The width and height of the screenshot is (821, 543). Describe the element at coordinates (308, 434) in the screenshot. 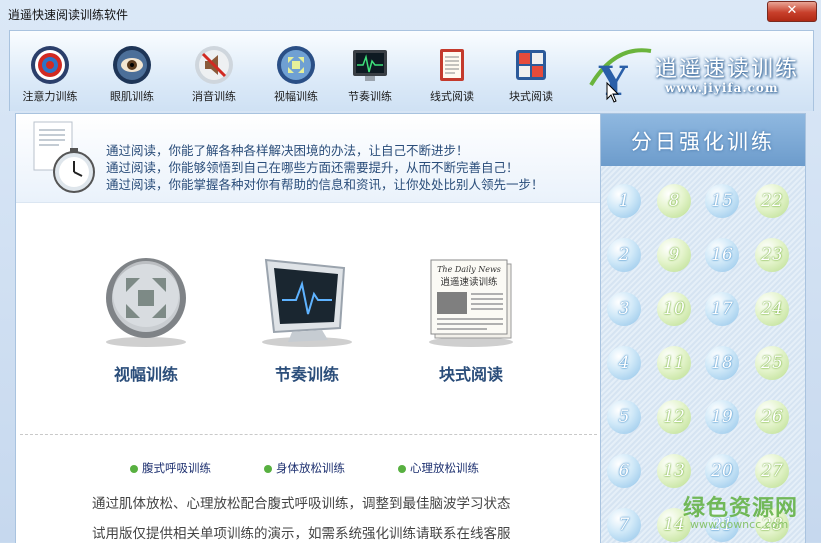

I see `divider` at that location.